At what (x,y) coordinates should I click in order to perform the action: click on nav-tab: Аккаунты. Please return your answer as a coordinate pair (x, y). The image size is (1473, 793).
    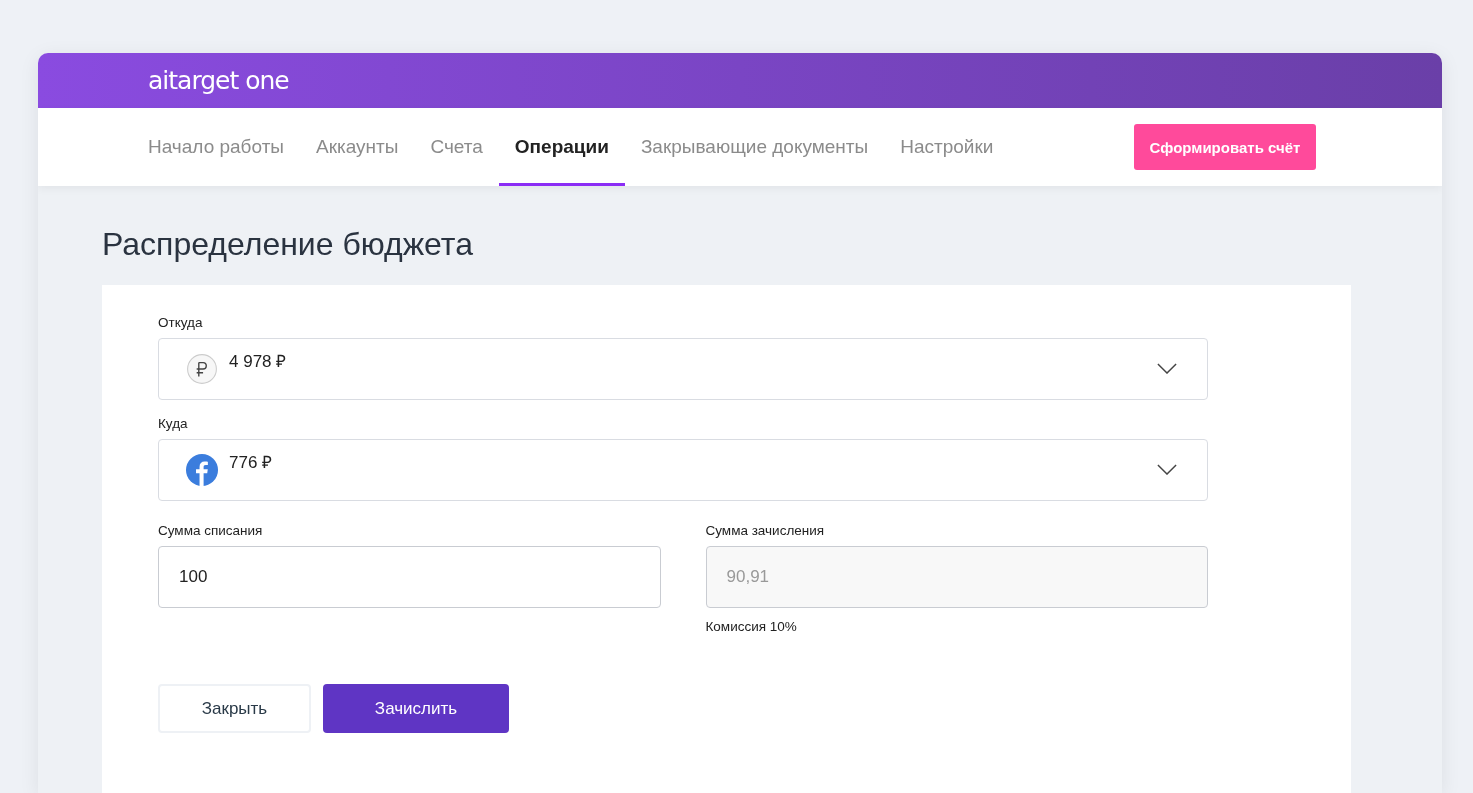
    Looking at the image, I should click on (357, 147).